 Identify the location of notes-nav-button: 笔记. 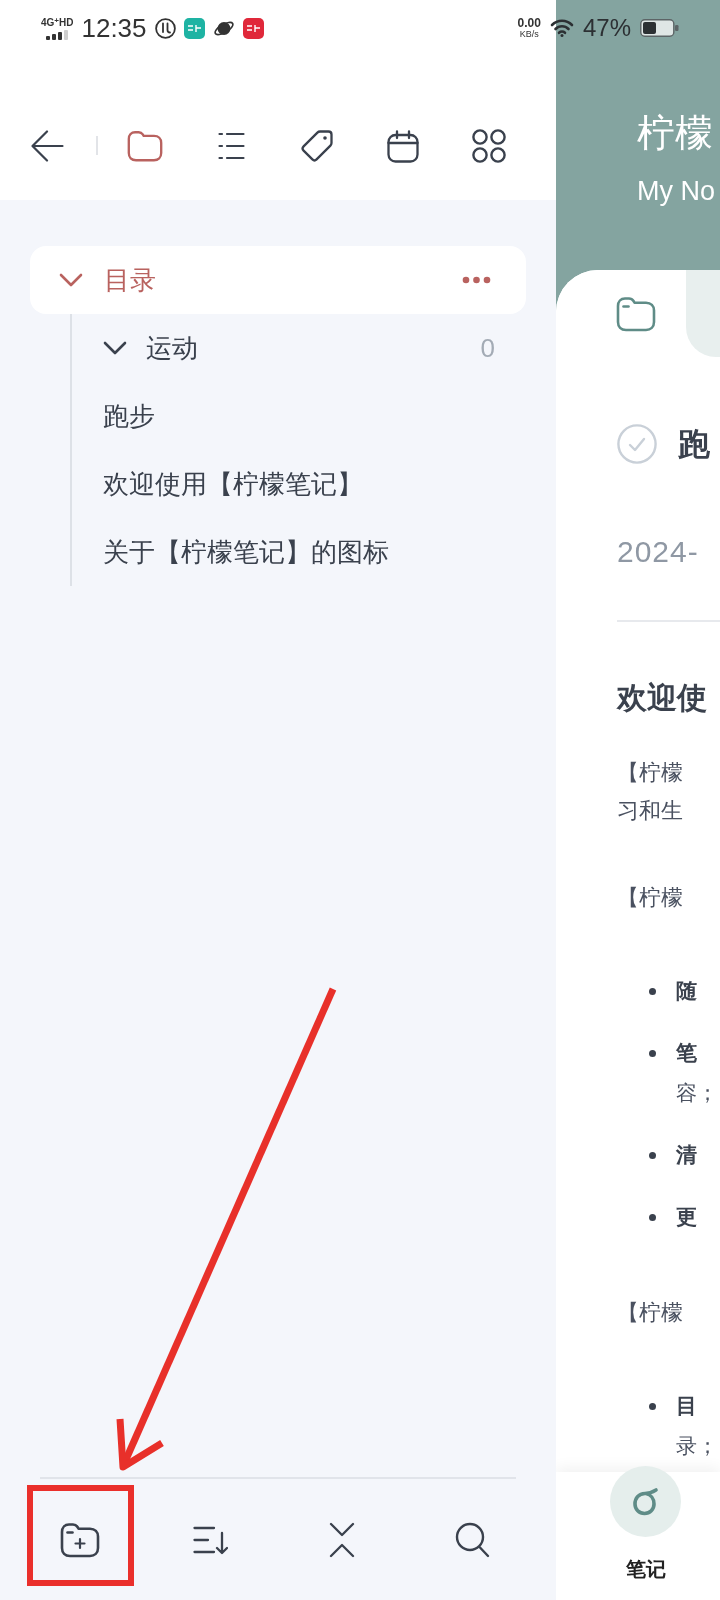
(645, 1523).